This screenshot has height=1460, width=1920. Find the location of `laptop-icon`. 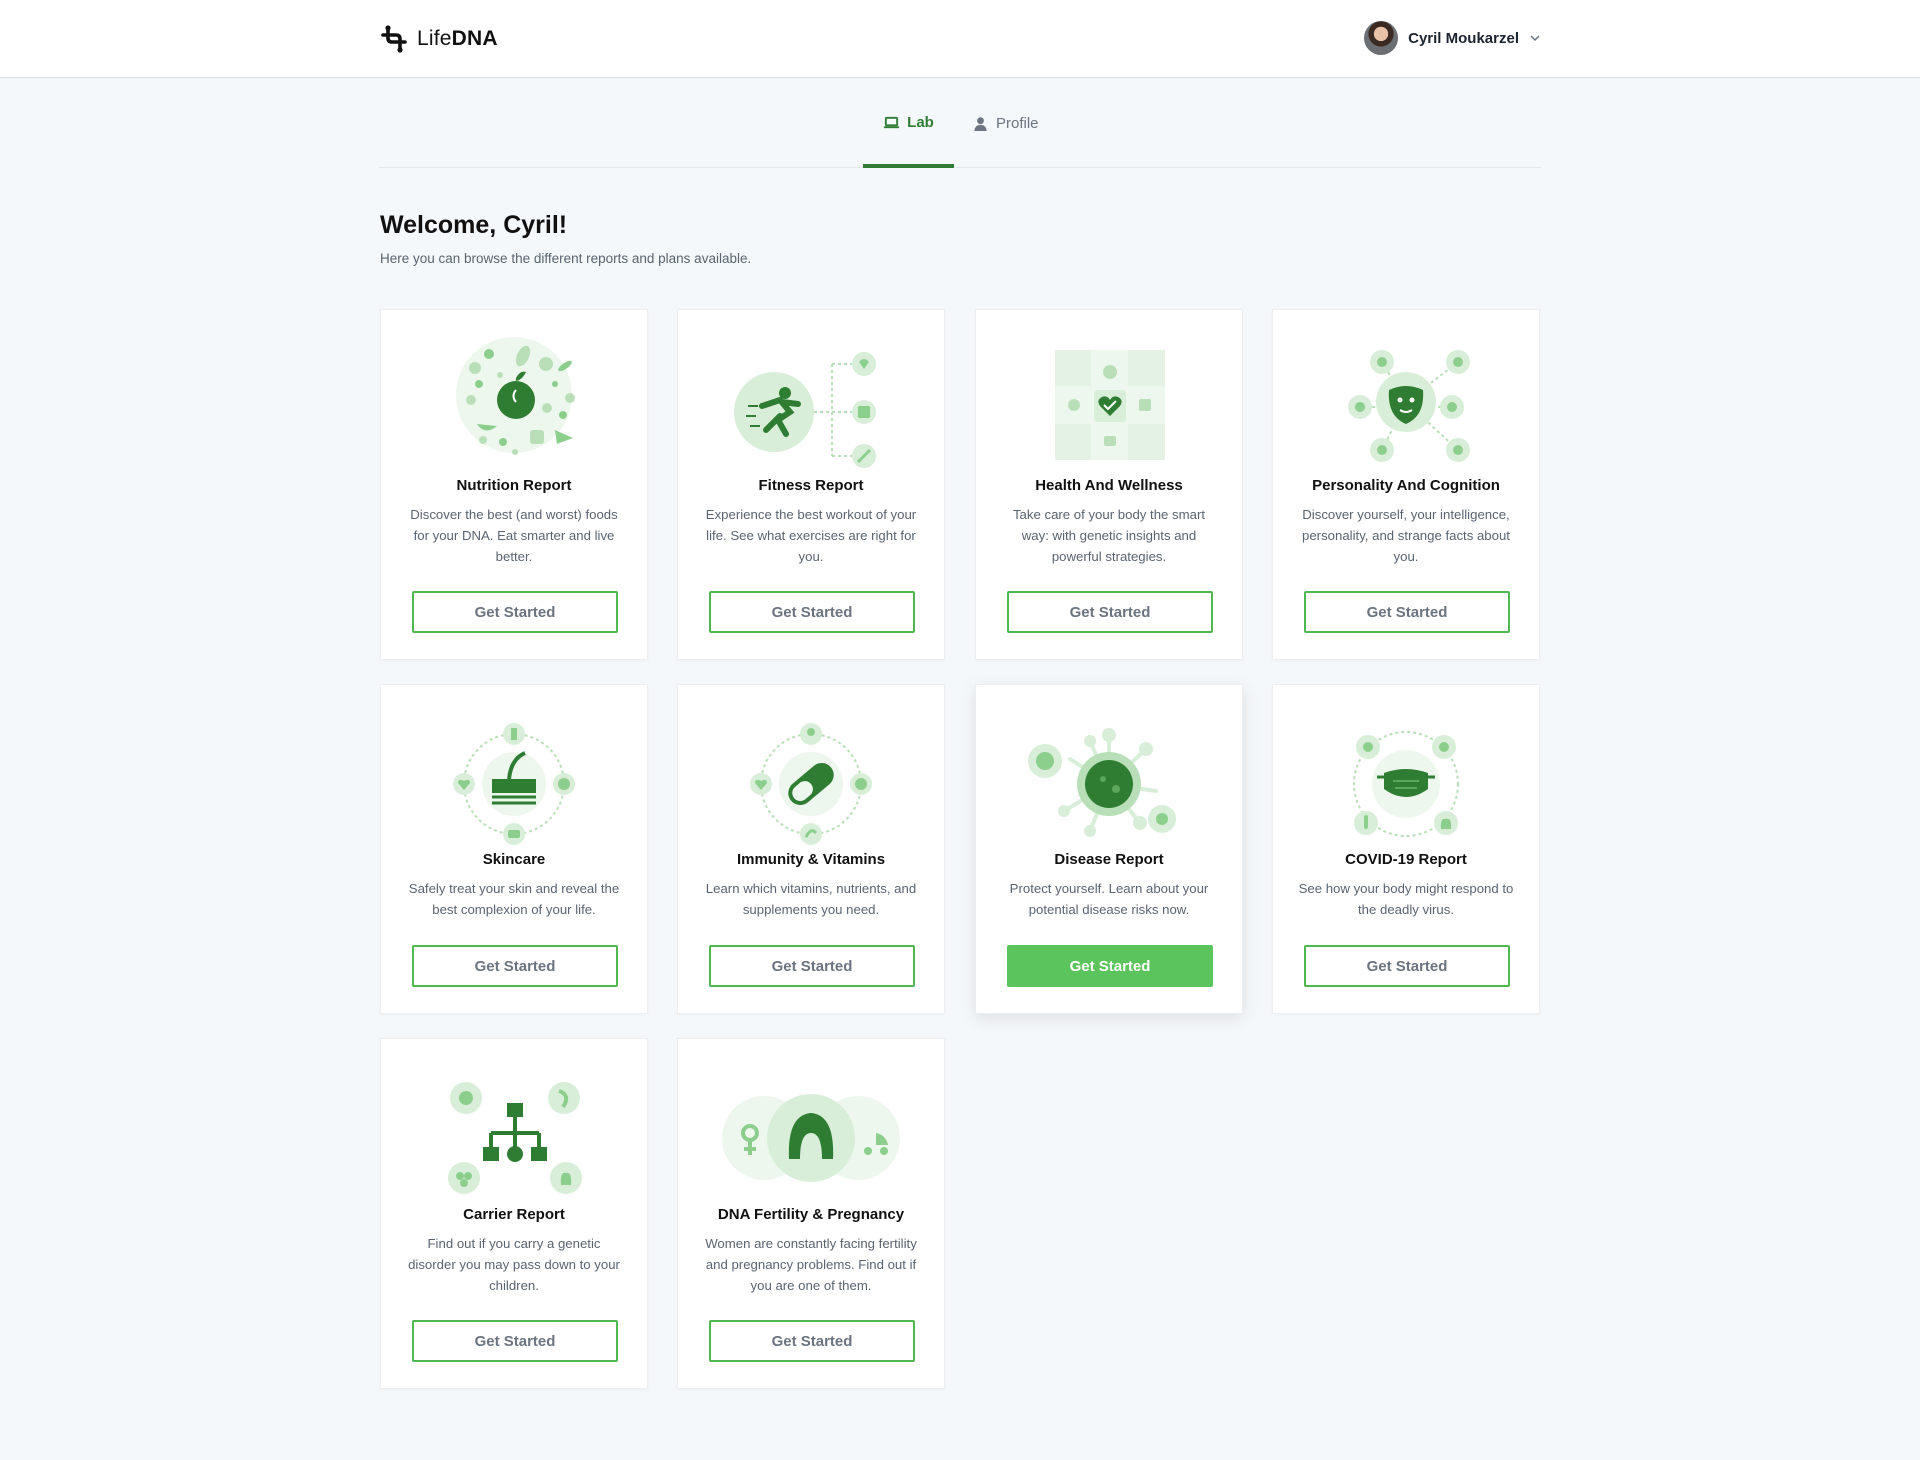

laptop-icon is located at coordinates (892, 122).